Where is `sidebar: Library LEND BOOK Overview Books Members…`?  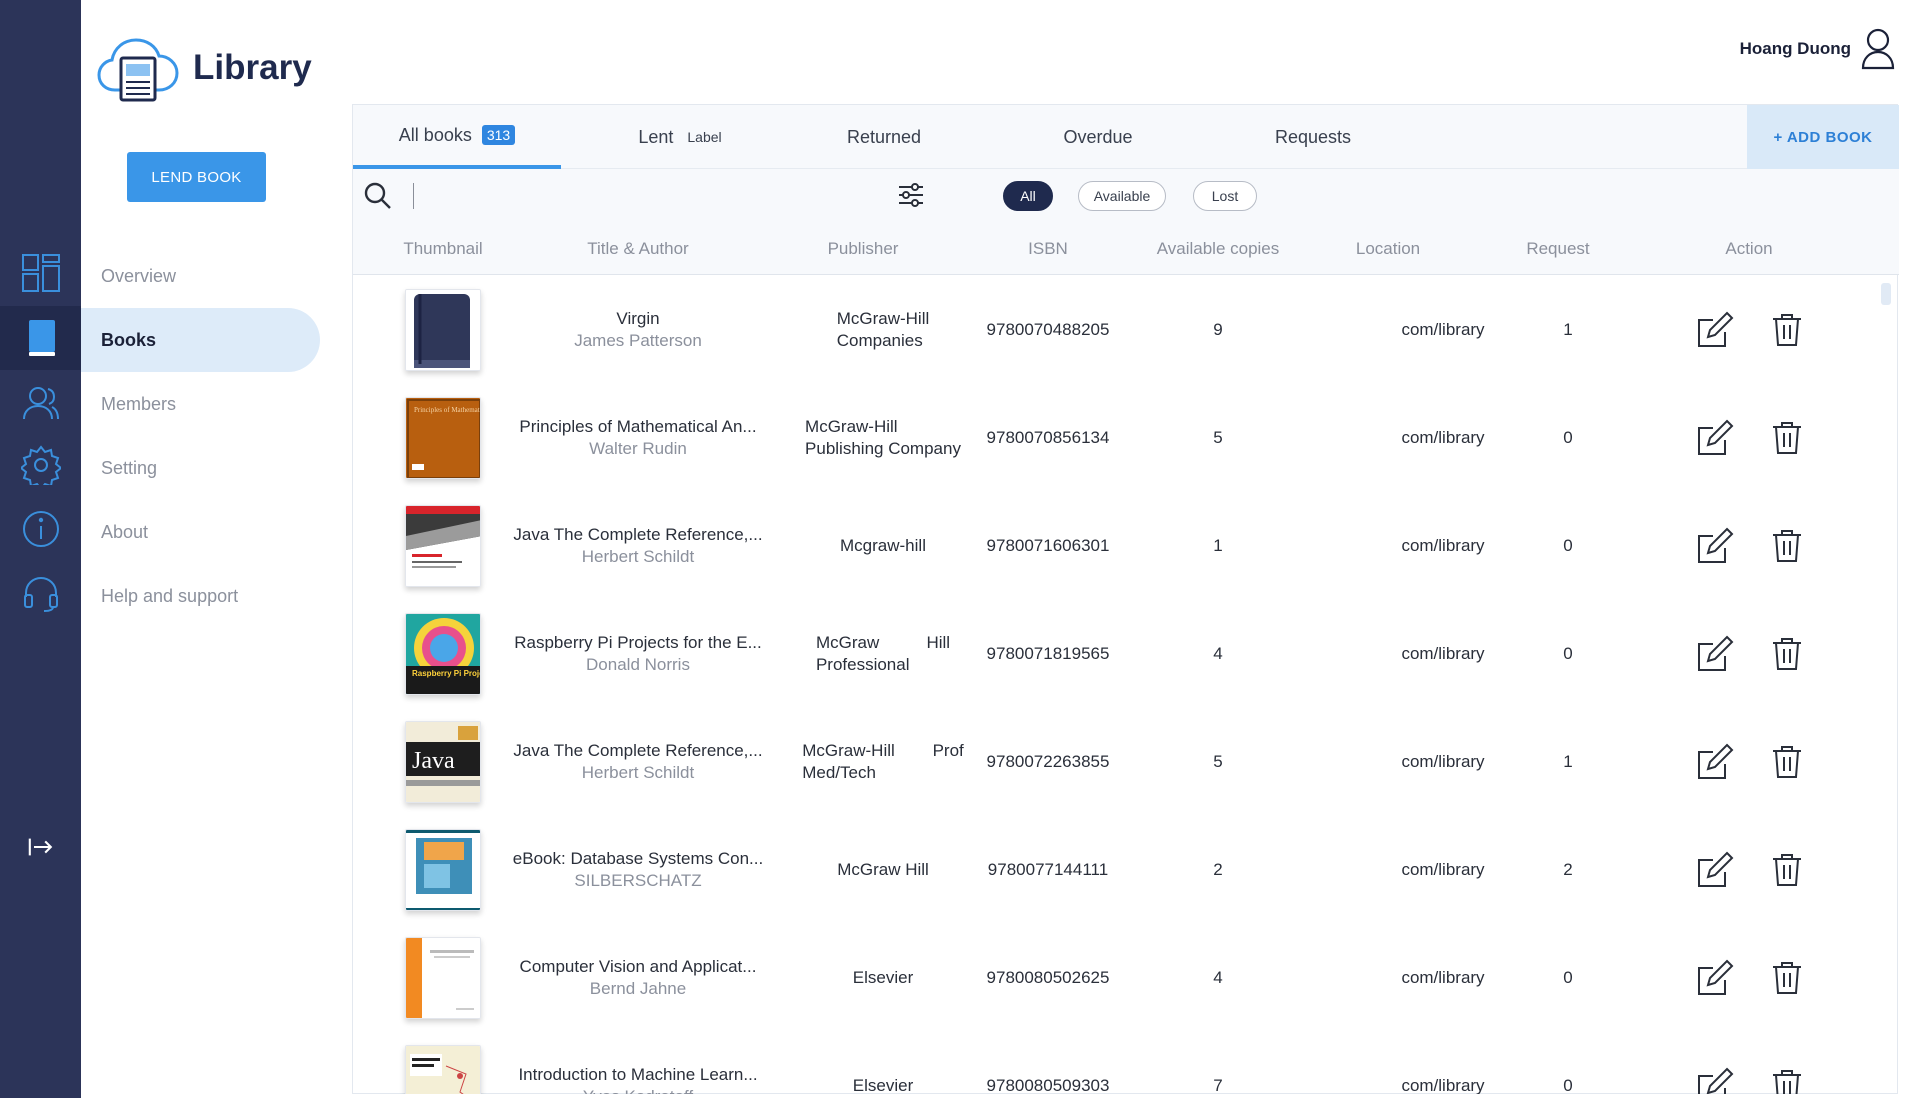
sidebar: Library LEND BOOK Overview Books Members… is located at coordinates (218, 549).